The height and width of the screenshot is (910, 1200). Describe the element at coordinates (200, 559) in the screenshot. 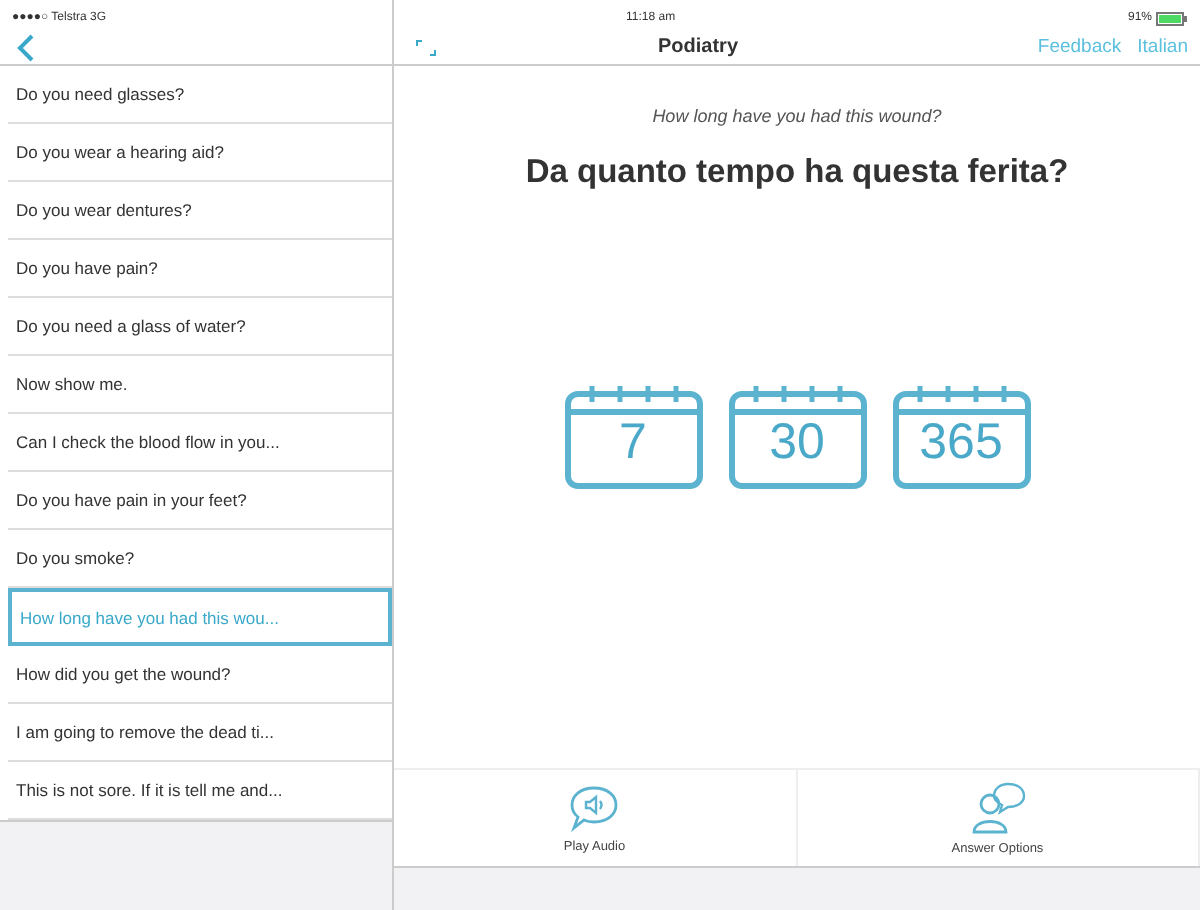

I see `question-item: Do you smoke?` at that location.